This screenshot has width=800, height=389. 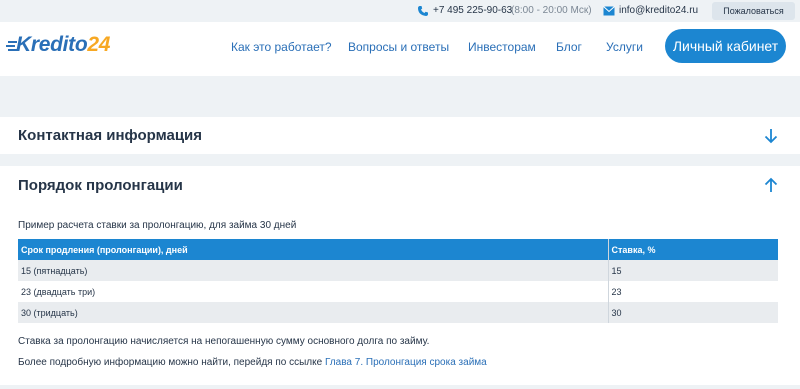 I want to click on nav-how-it-works: Как это работает?, so click(x=281, y=47).